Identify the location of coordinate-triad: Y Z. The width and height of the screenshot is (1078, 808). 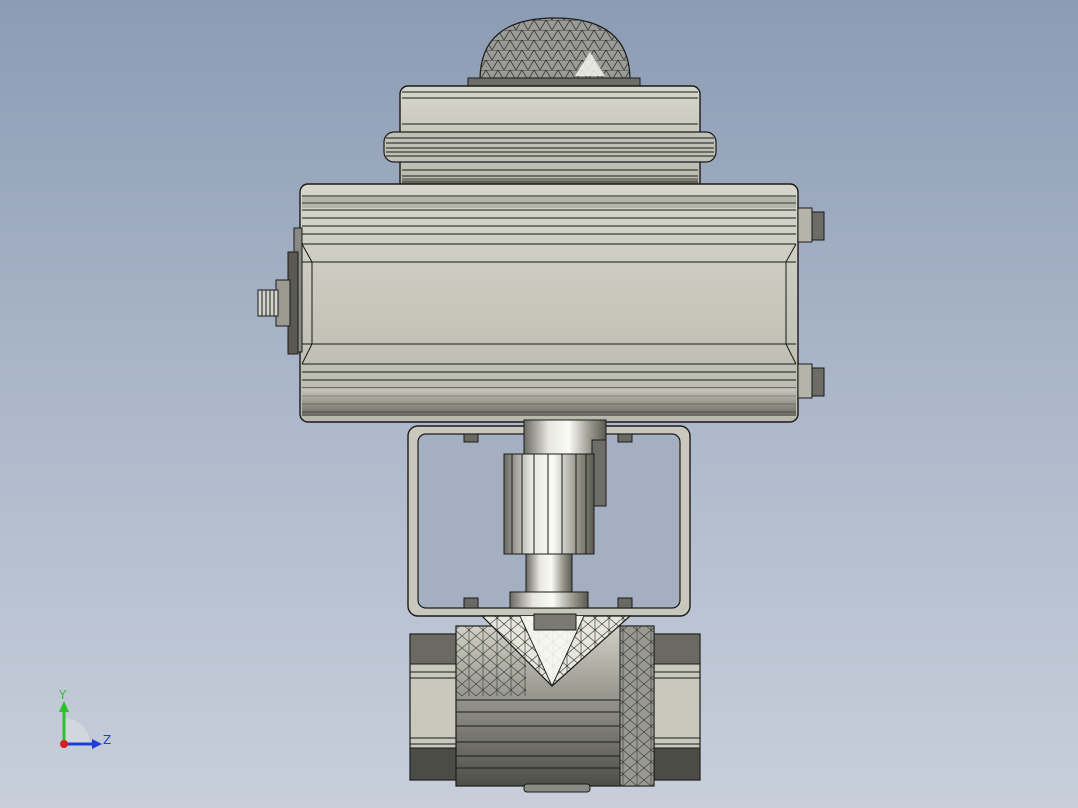
(84, 718).